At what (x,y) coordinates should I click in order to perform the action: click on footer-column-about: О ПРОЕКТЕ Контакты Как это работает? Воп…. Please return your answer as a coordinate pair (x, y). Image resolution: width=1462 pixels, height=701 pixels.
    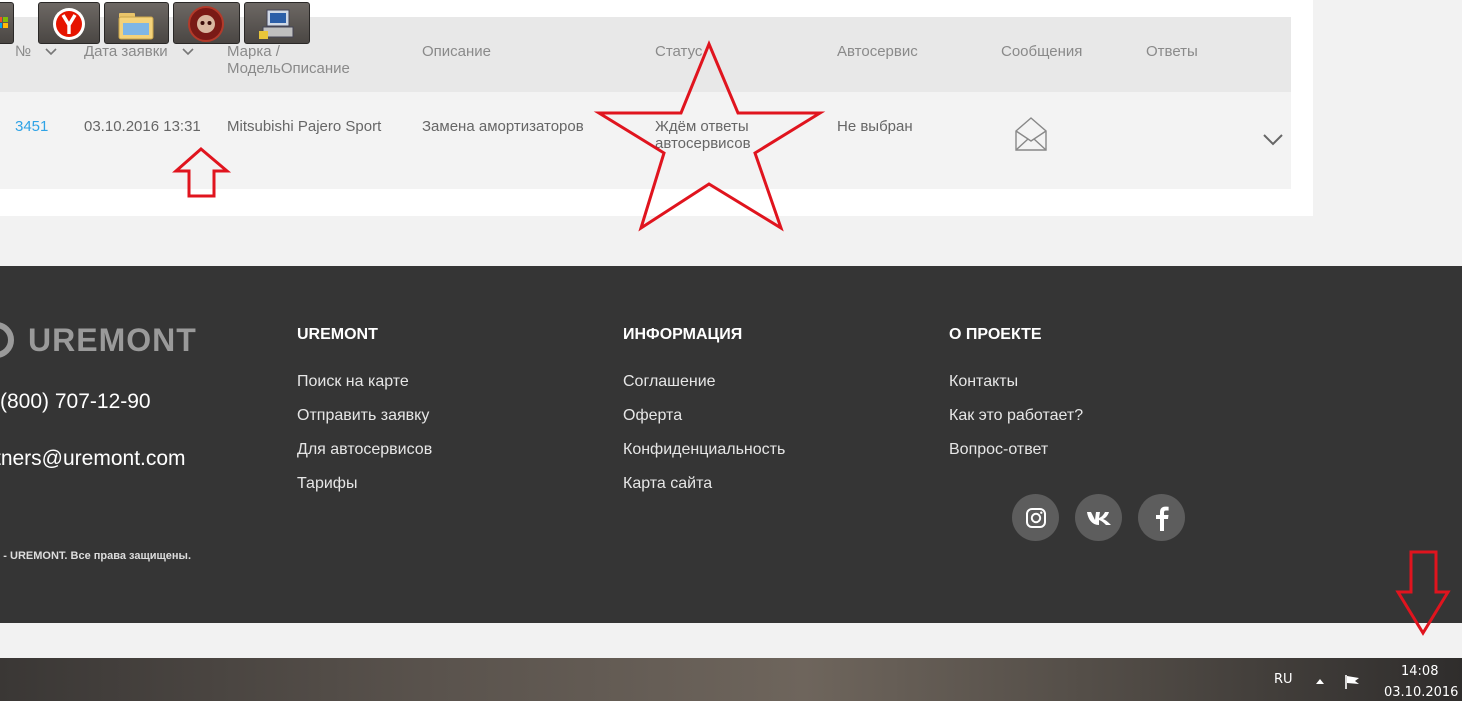
    Looking at the image, I should click on (1016, 400).